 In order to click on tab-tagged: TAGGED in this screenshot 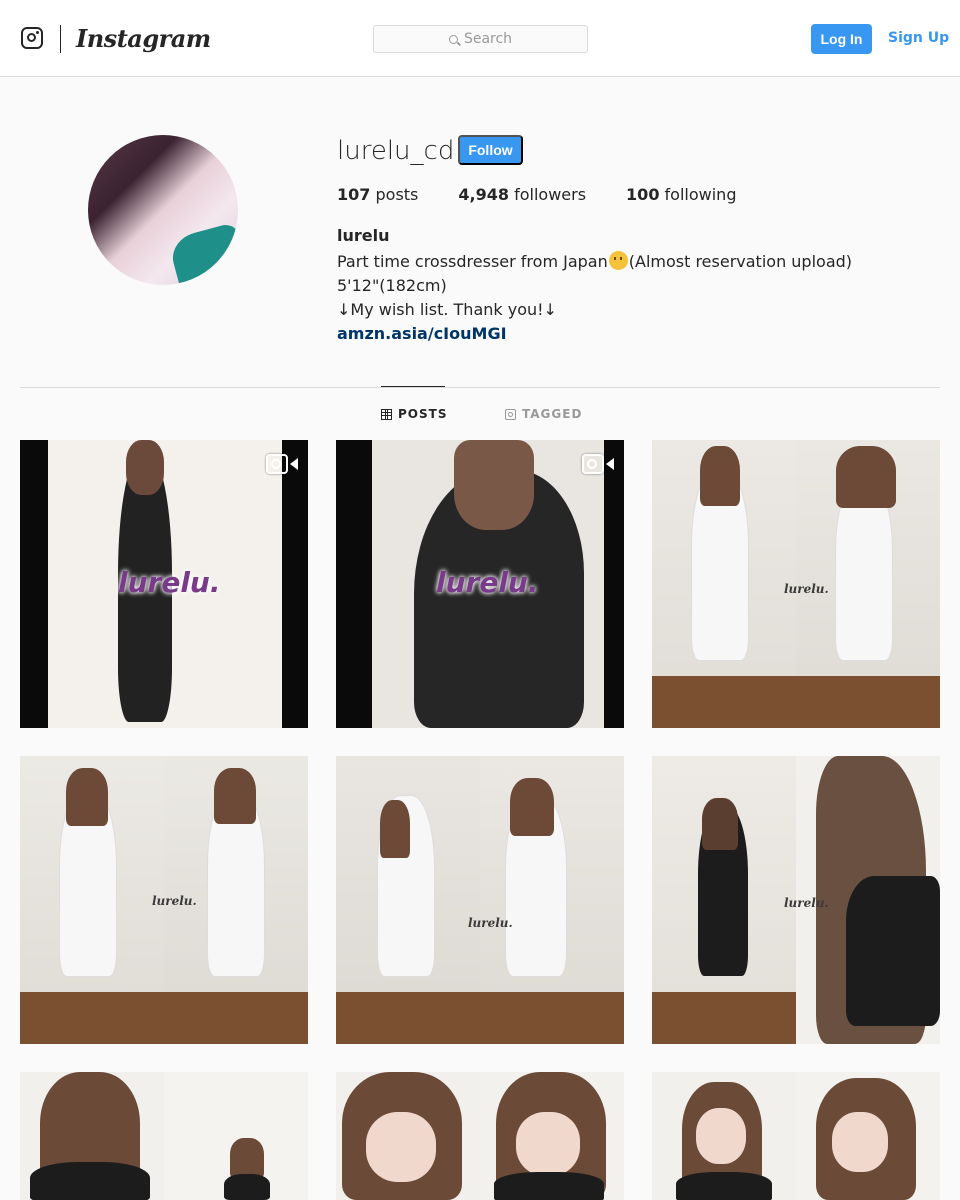, I will do `click(543, 414)`.